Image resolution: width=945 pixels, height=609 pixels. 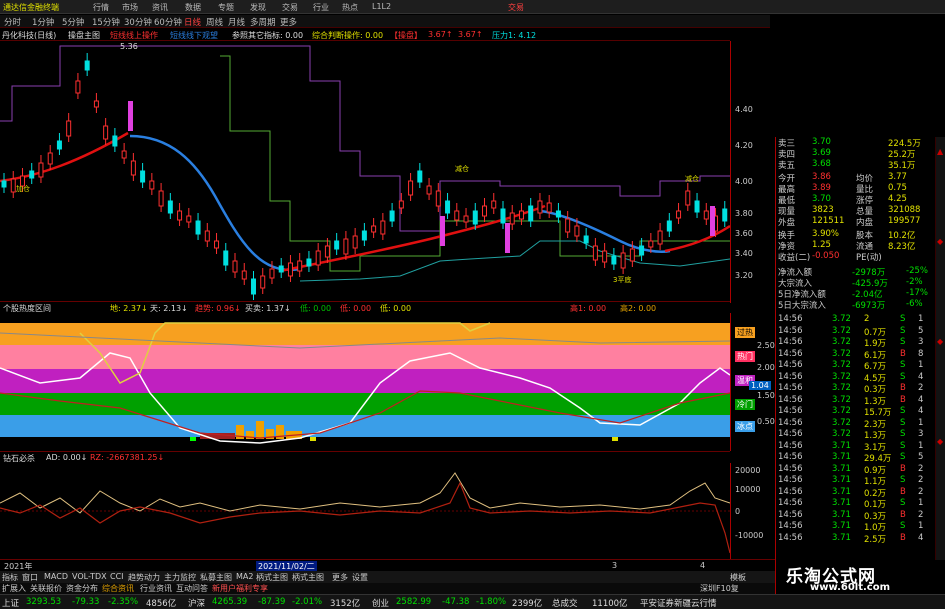 What do you see at coordinates (196, 603) in the screenshot?
I see `index-label: 沪深` at bounding box center [196, 603].